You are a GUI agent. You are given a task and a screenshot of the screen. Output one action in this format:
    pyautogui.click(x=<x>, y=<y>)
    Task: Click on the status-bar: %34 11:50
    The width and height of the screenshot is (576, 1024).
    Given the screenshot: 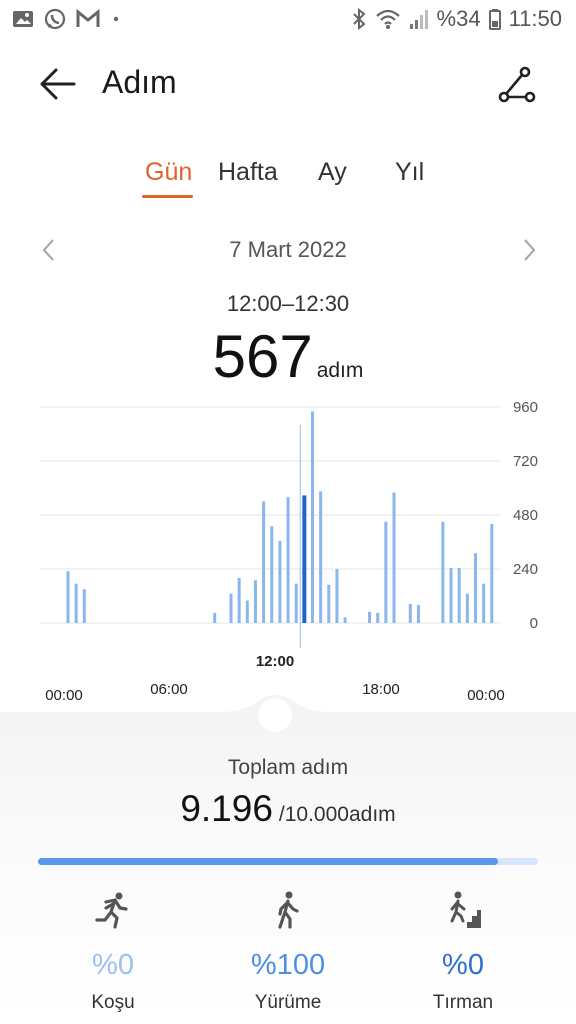 What is the action you would take?
    pyautogui.click(x=288, y=20)
    